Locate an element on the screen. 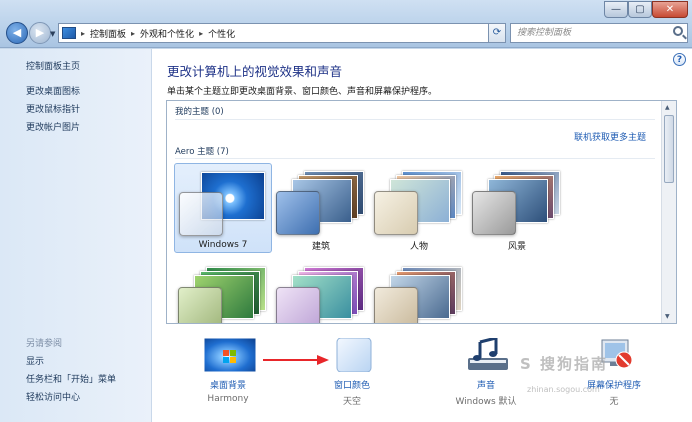 This screenshot has width=692, height=422. theme-name: 建筑 is located at coordinates (320, 247).